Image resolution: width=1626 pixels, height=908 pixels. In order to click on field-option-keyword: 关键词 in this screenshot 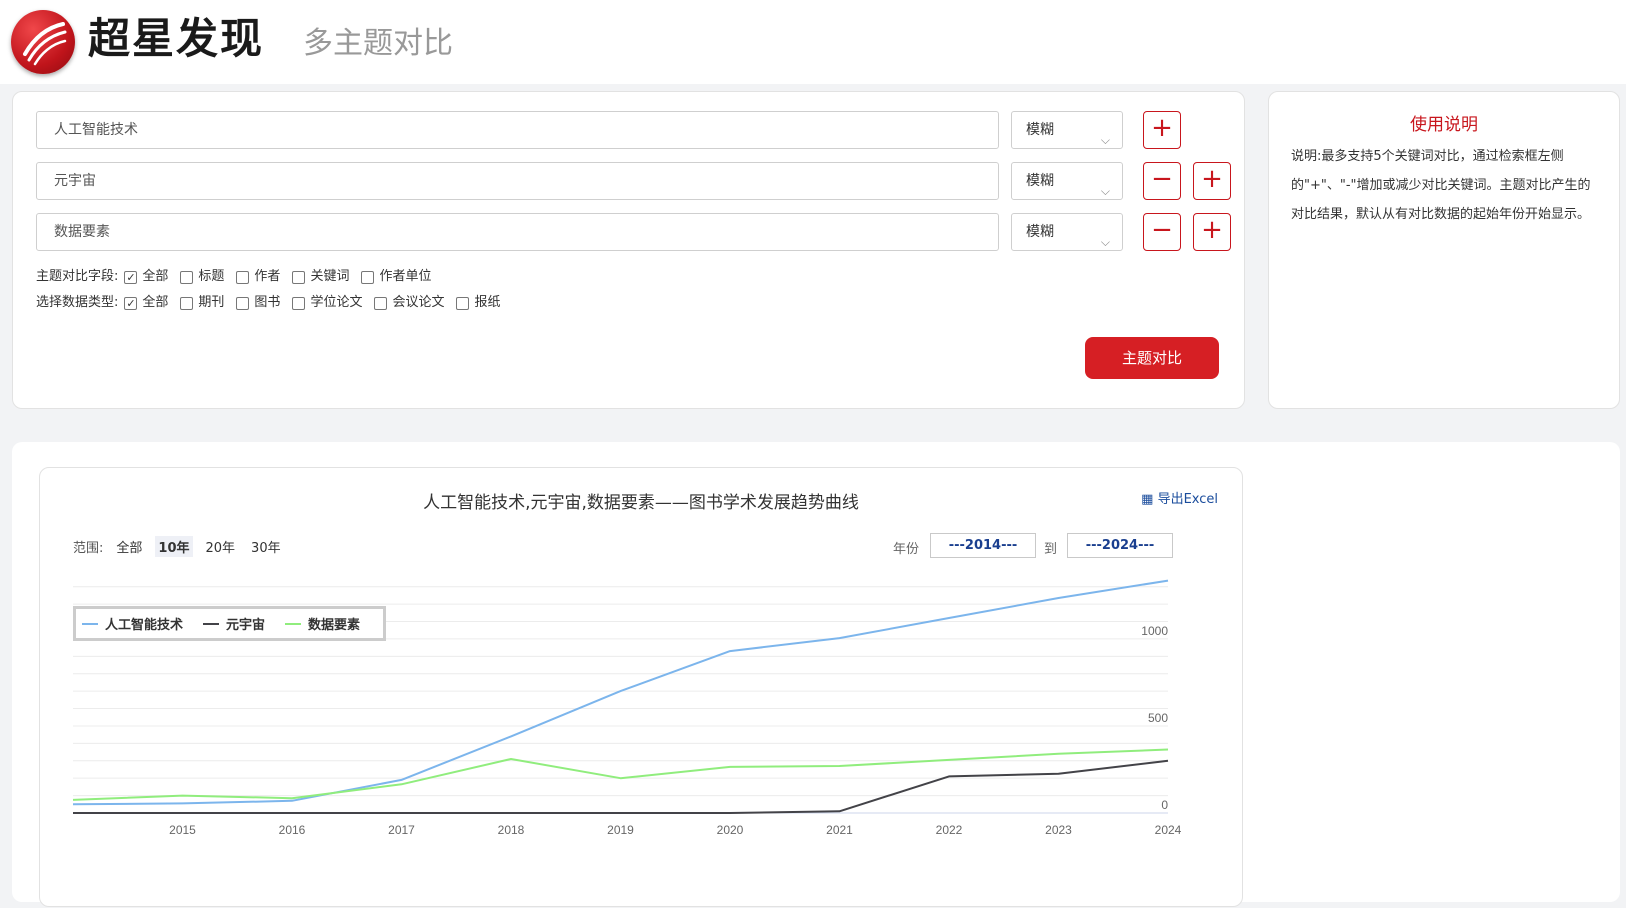, I will do `click(320, 277)`.